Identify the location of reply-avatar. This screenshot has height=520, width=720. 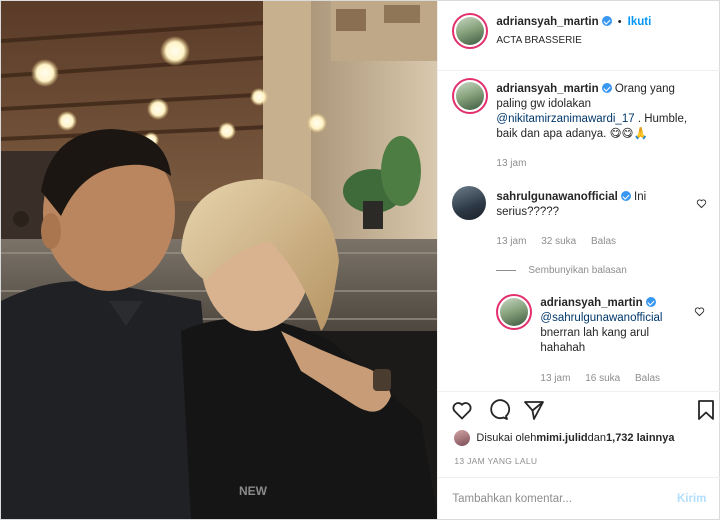
(514, 312).